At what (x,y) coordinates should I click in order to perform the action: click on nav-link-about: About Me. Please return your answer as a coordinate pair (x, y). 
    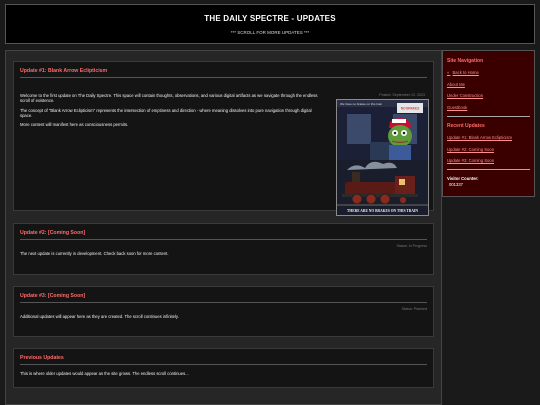
    Looking at the image, I should click on (488, 84).